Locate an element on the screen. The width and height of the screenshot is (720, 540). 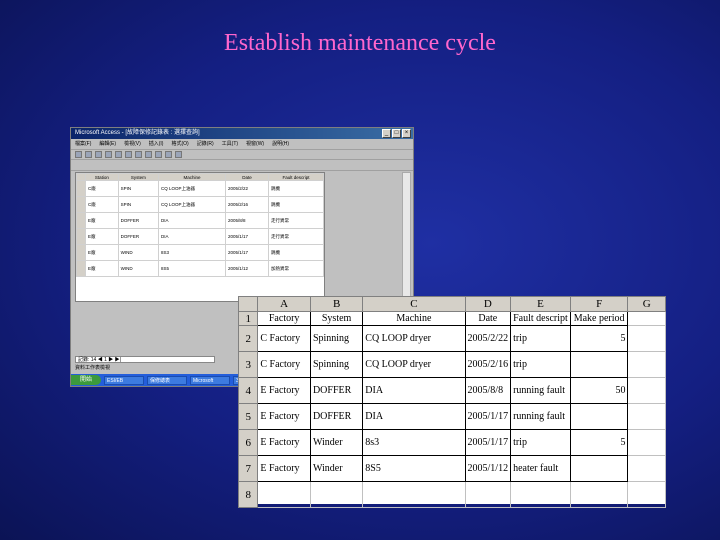
table-cell: 8S3 is located at coordinates (192, 252).